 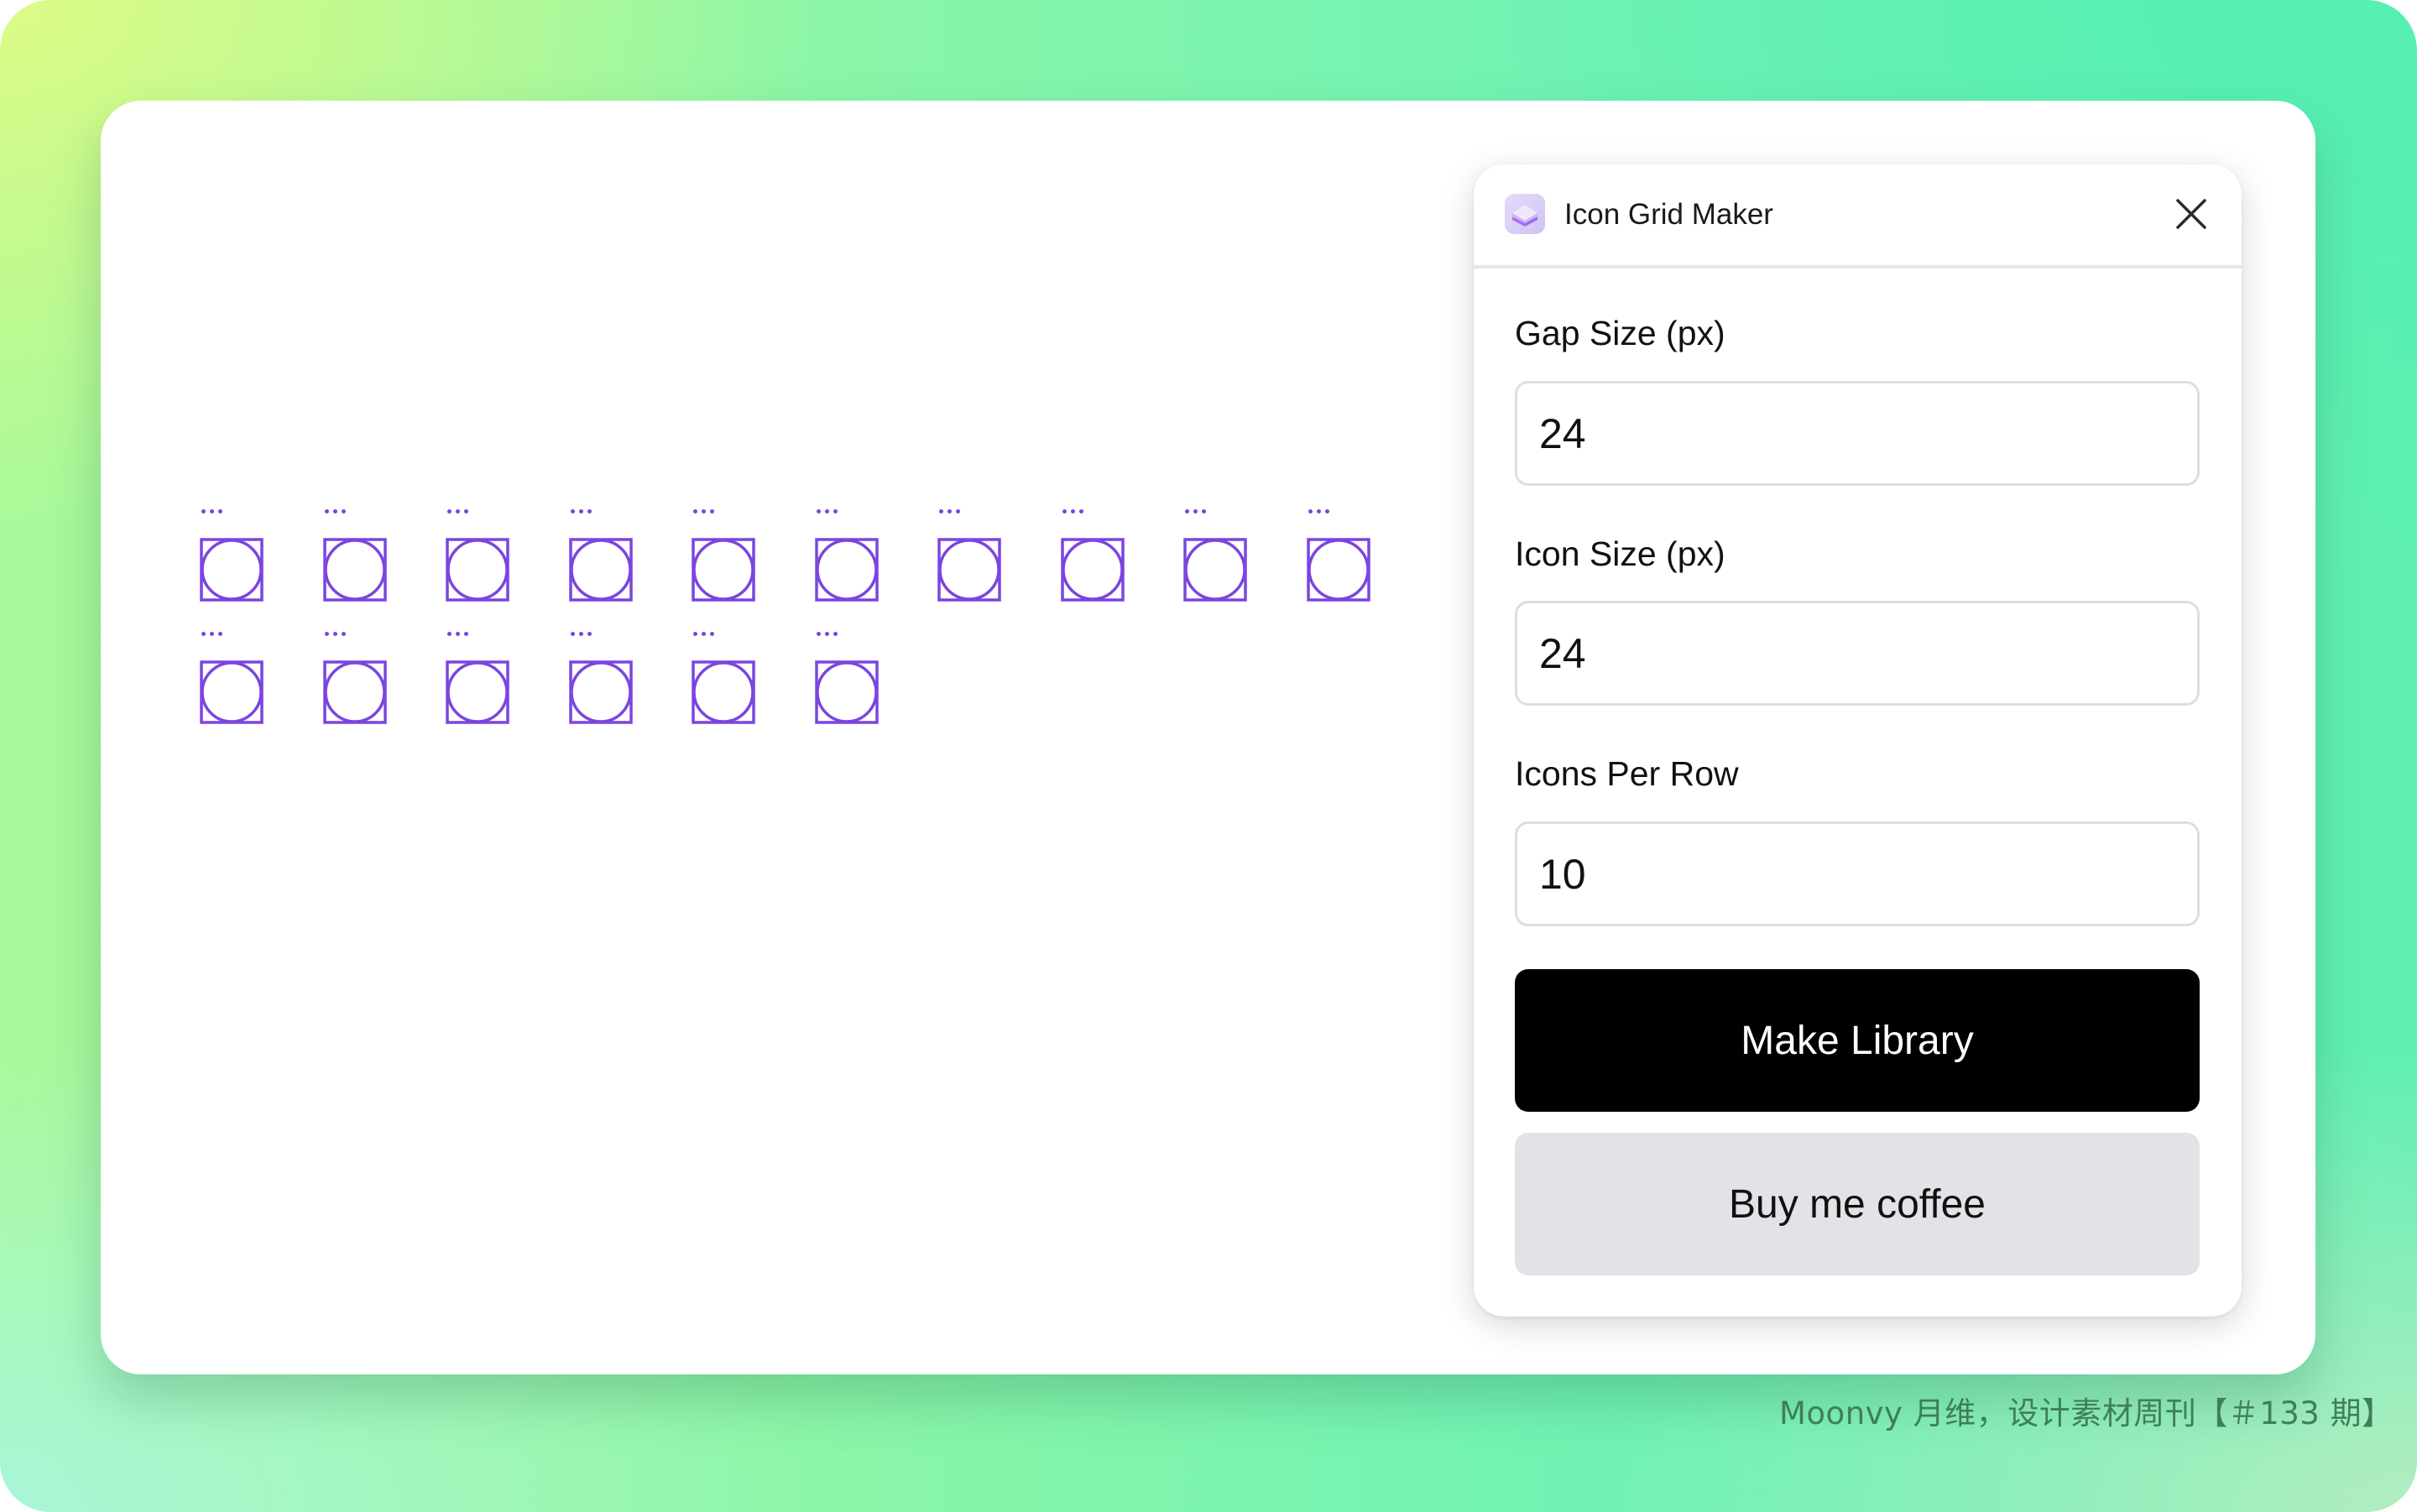 What do you see at coordinates (1620, 554) in the screenshot?
I see `icon-size-label: Icon Size (px)` at bounding box center [1620, 554].